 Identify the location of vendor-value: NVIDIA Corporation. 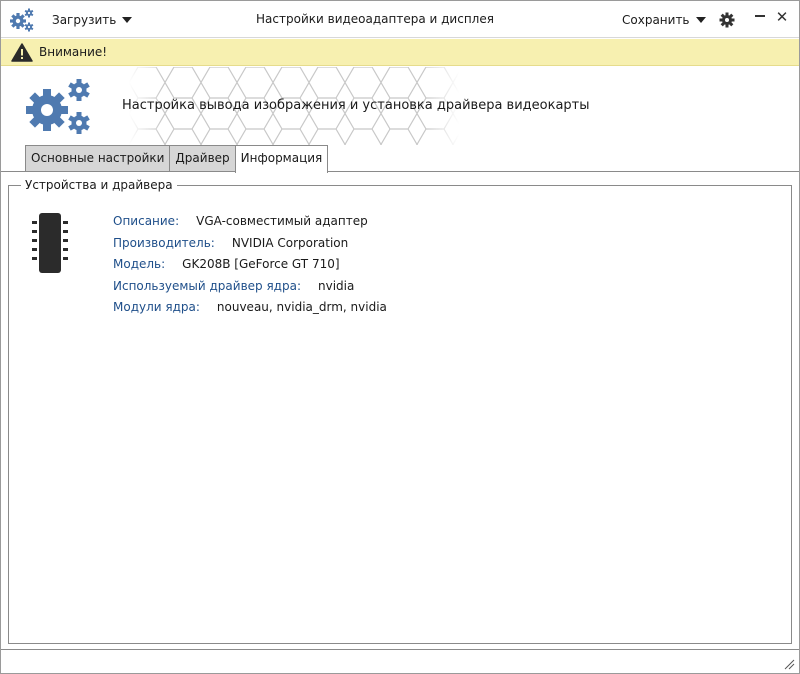
(290, 242).